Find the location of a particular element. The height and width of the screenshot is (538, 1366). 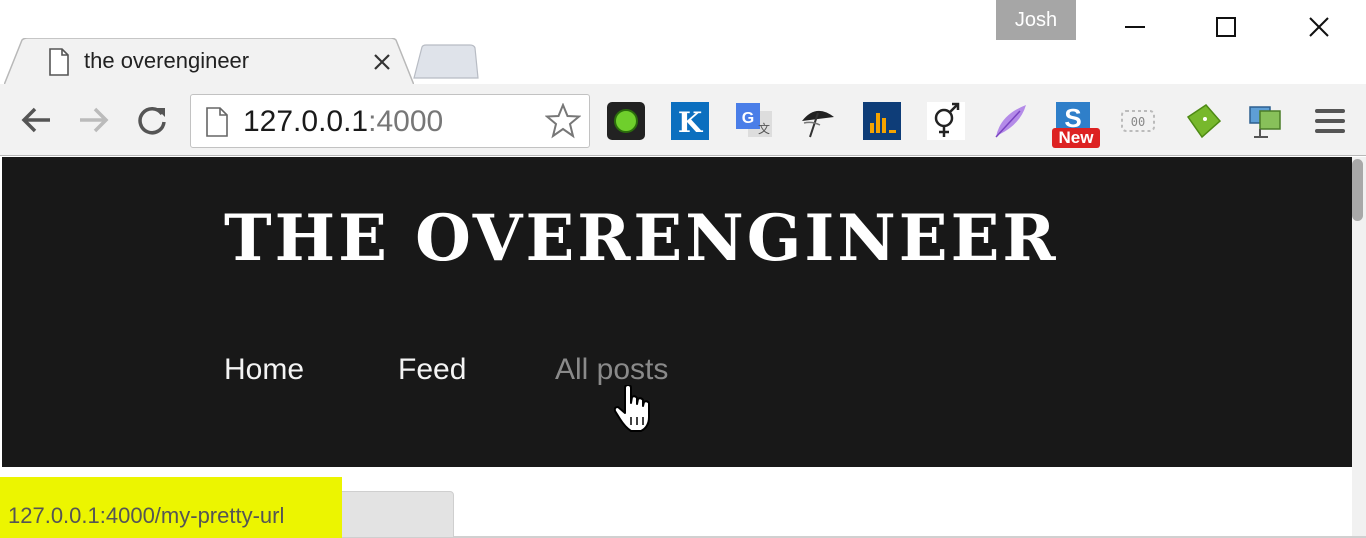

nav-link-feed: Feed is located at coordinates (432, 370).